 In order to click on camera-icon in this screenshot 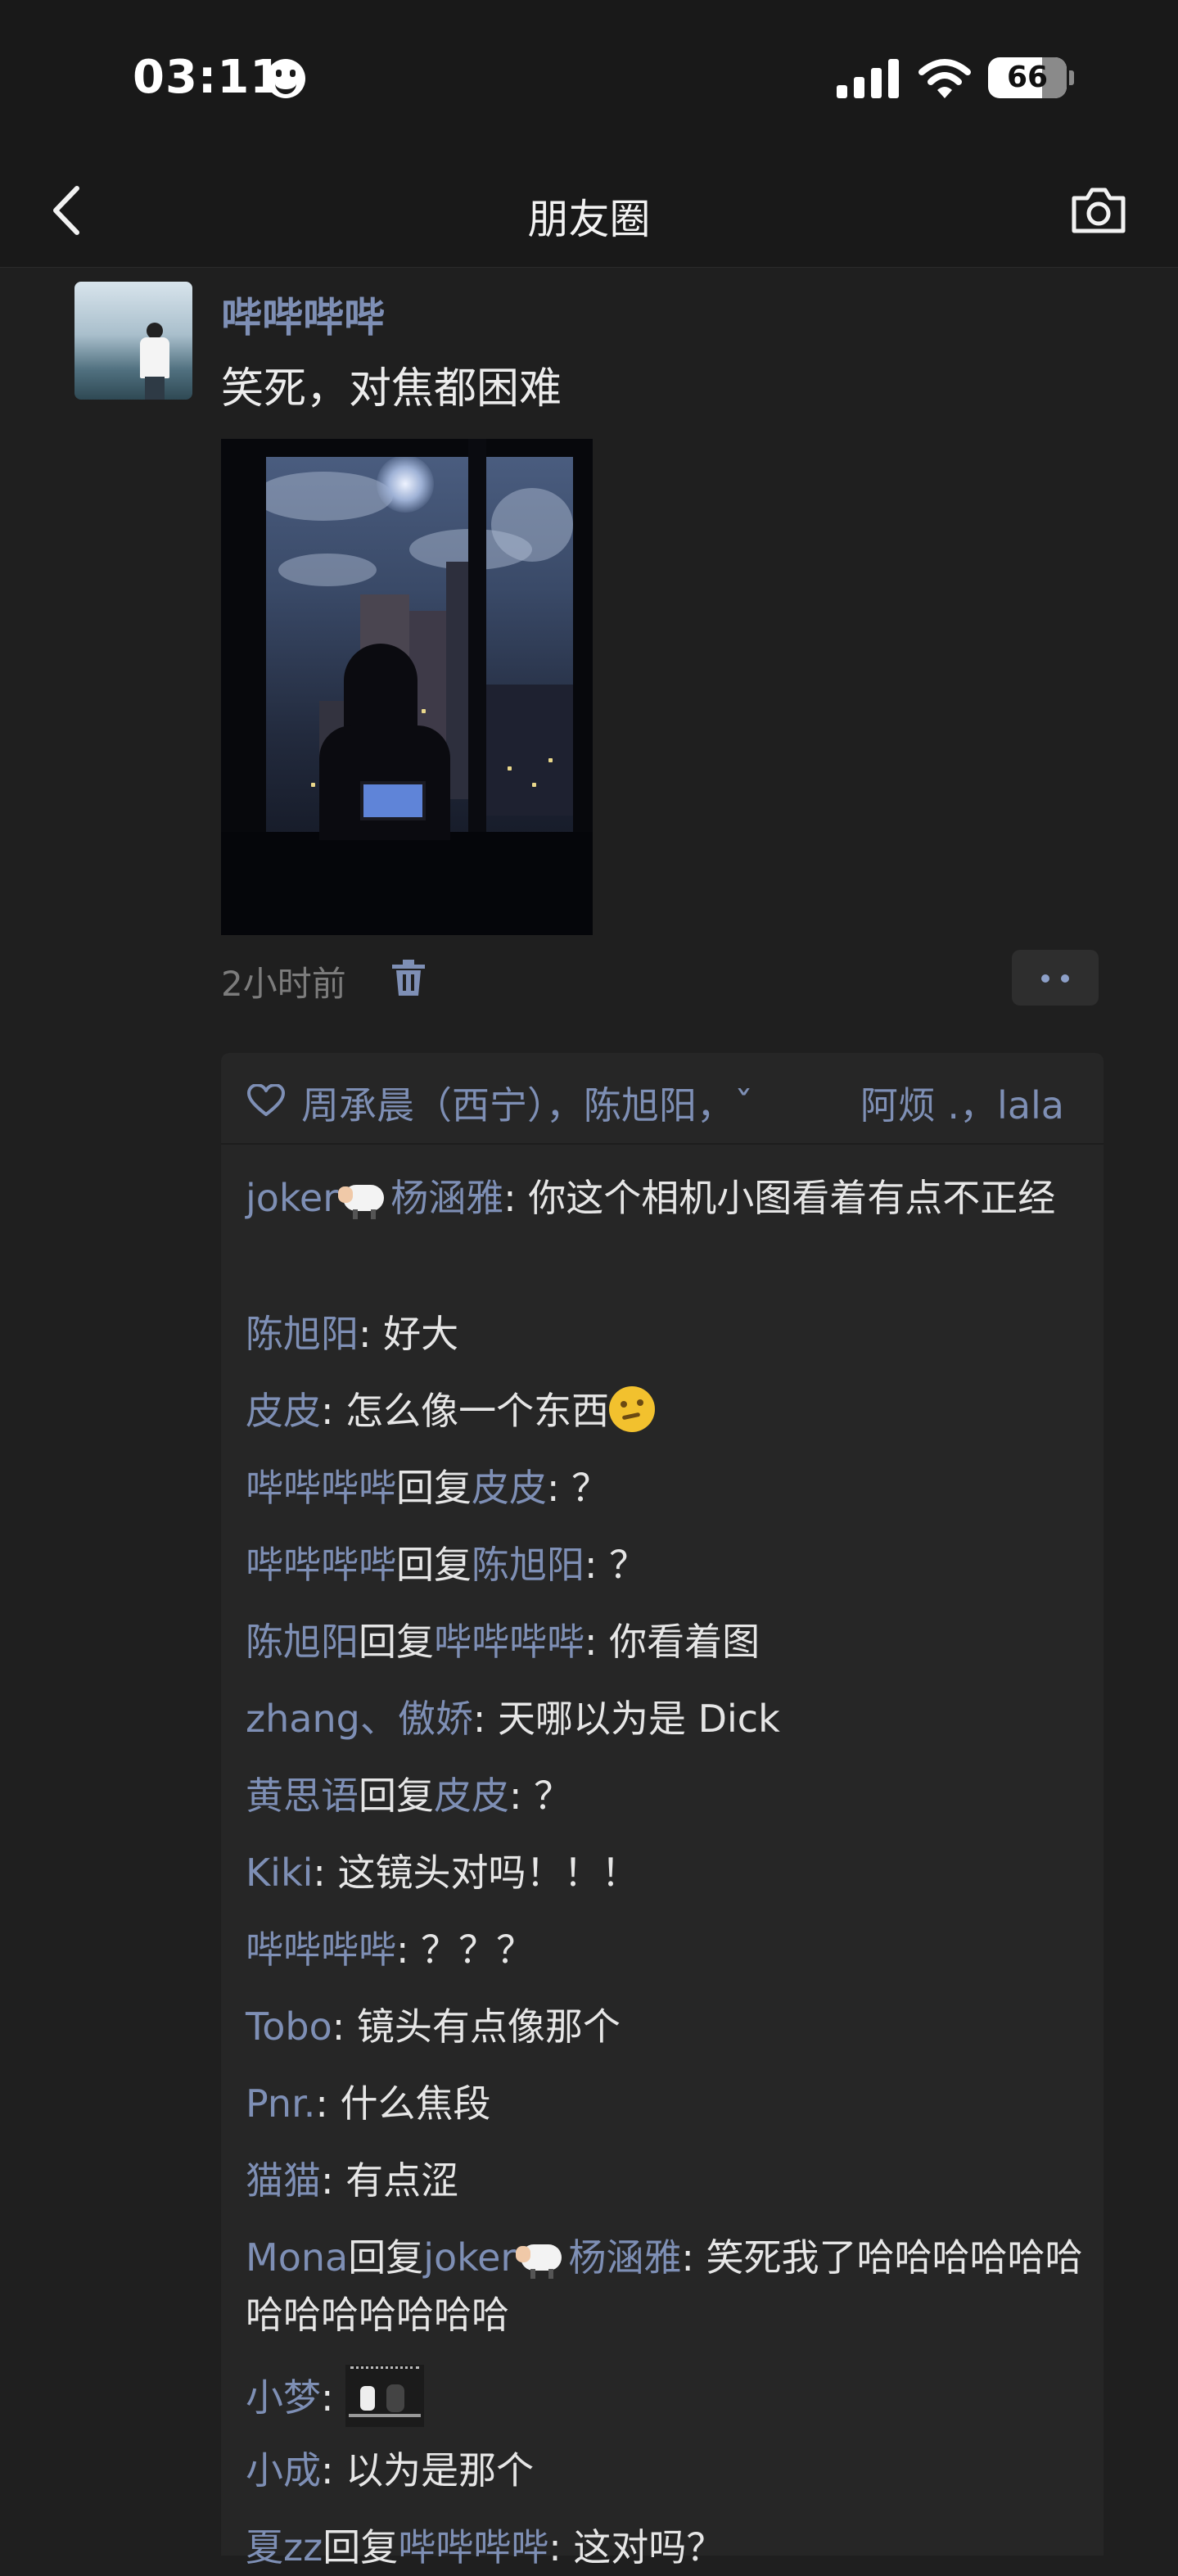, I will do `click(1098, 210)`.